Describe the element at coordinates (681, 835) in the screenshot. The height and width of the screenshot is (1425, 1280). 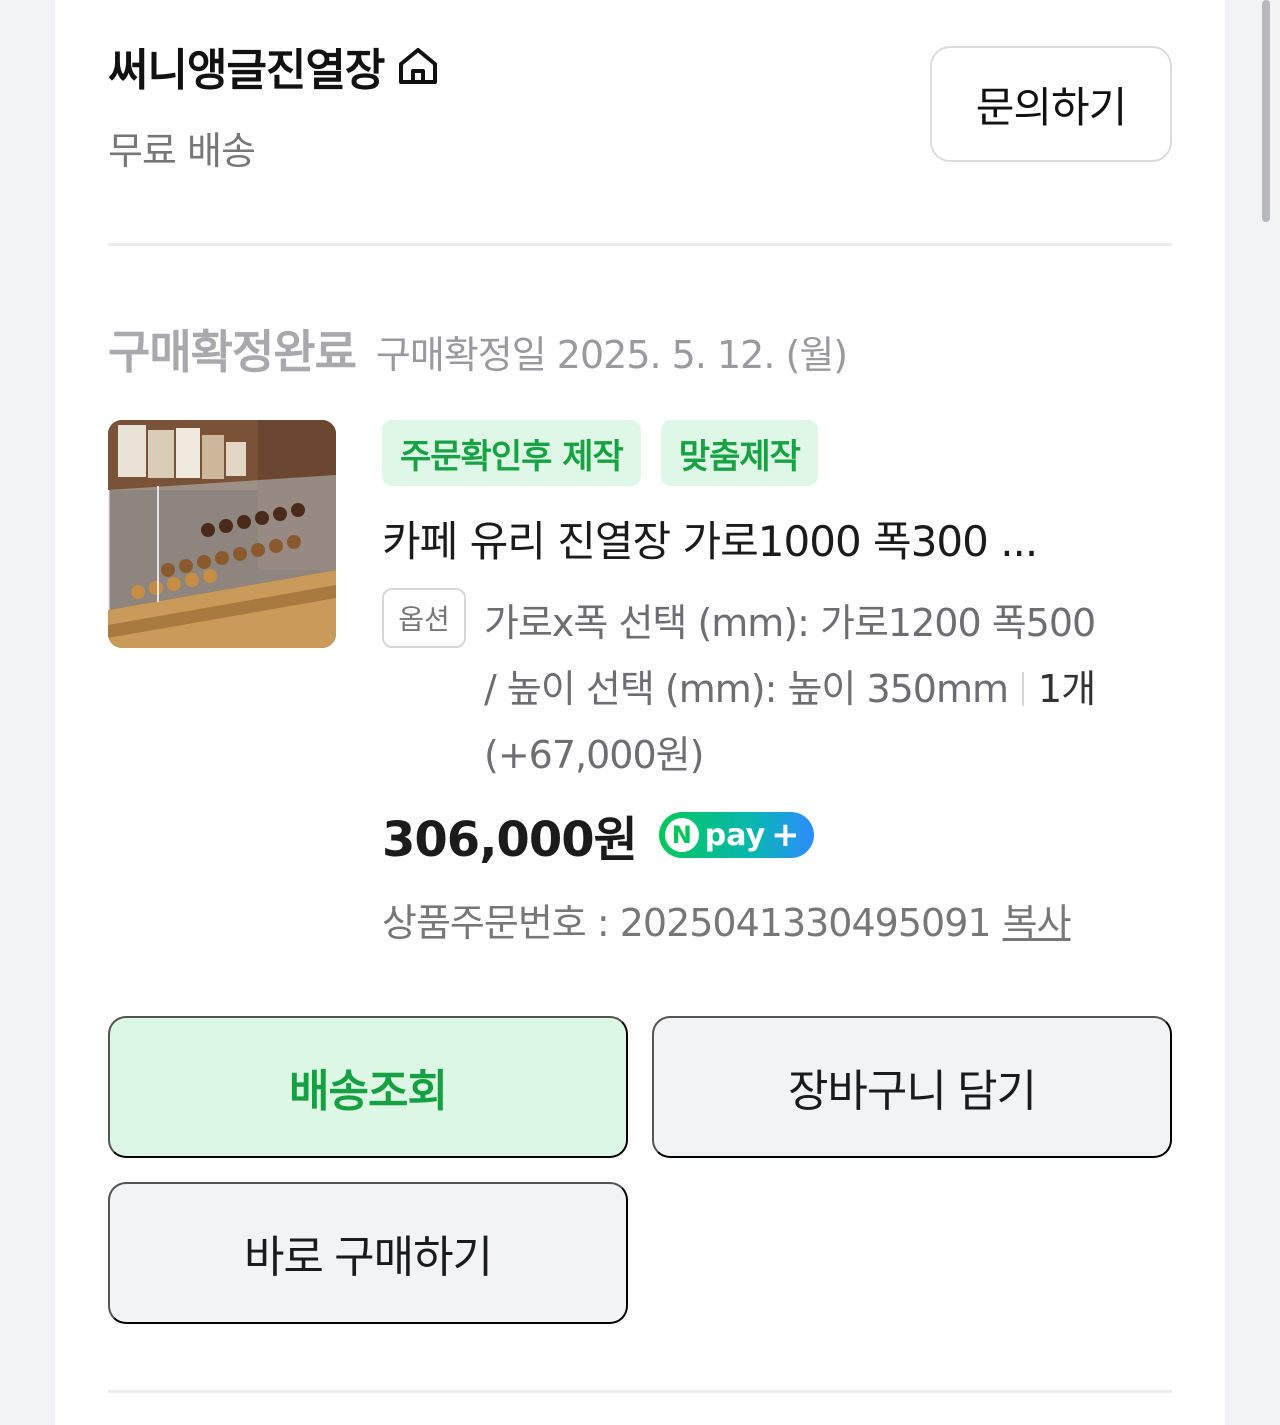
I see `npay-n-icon: N` at that location.